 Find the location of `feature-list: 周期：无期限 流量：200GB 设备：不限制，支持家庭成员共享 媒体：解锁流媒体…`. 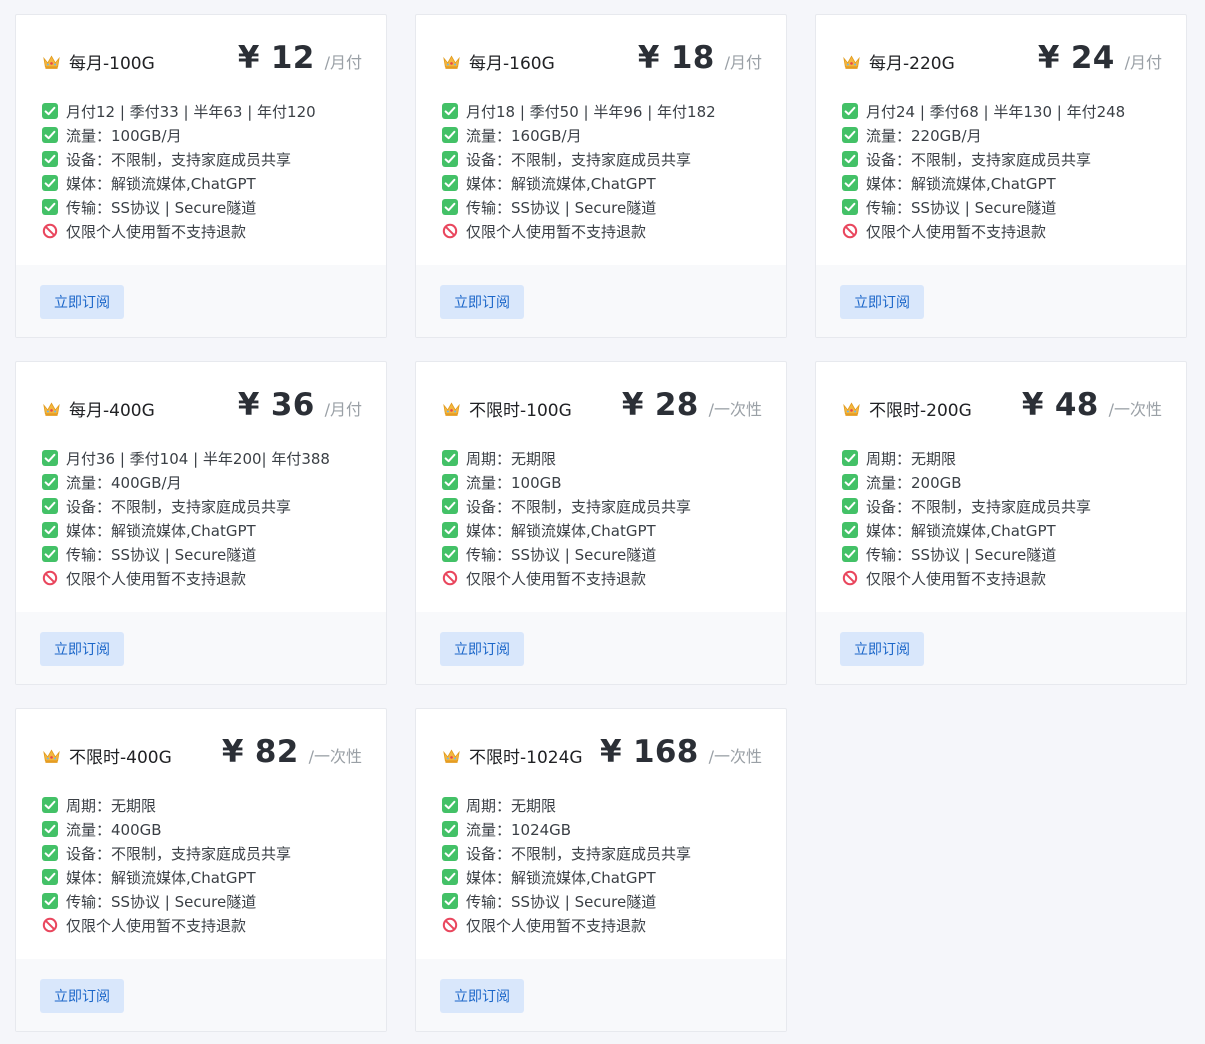

feature-list: 周期：无期限 流量：200GB 设备：不限制，支持家庭成员共享 媒体：解锁流媒体… is located at coordinates (1002, 518).